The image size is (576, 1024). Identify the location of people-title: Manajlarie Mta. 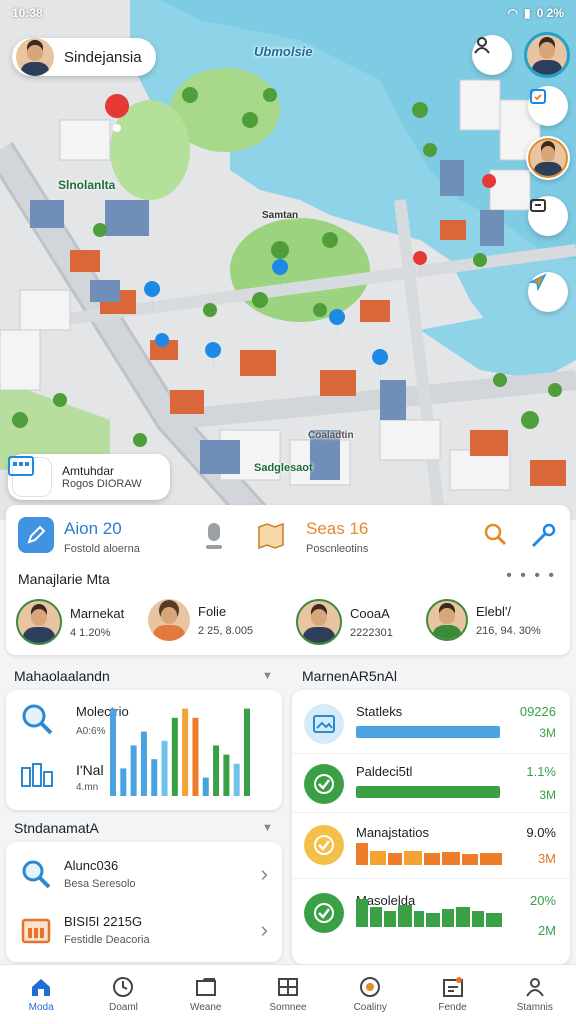
(64, 579).